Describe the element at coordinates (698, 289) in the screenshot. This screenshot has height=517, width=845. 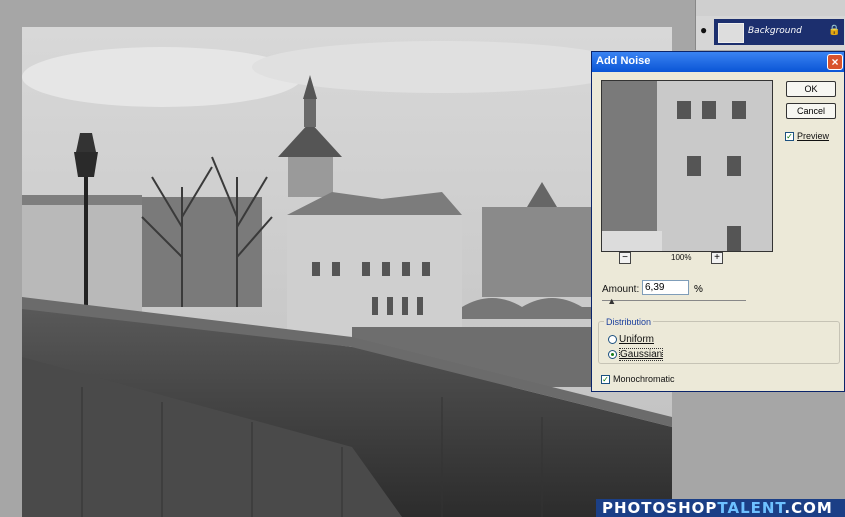
I see `amount-unit: %` at that location.